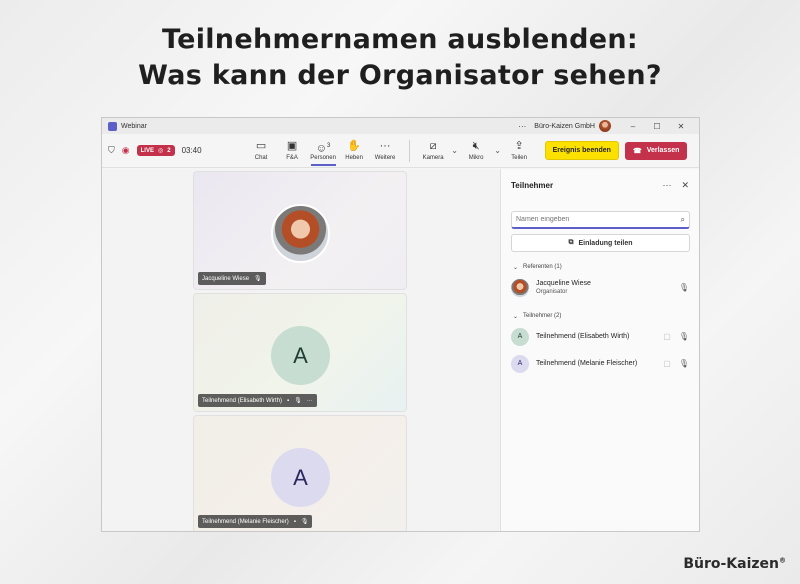 Image resolution: width=800 pixels, height=584 pixels. I want to click on panel-header: Teilnehmer ··· ✕, so click(600, 185).